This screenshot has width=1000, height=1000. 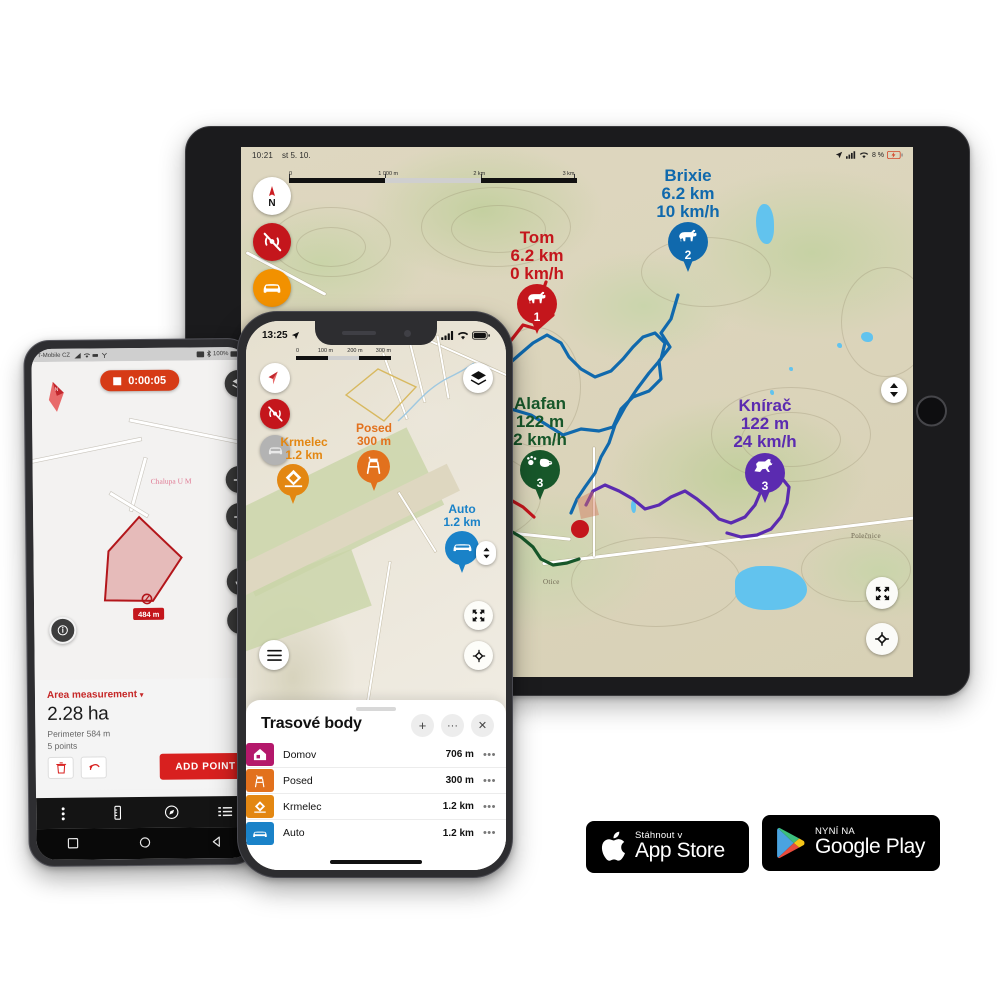 I want to click on layers-button, so click(x=478, y=378).